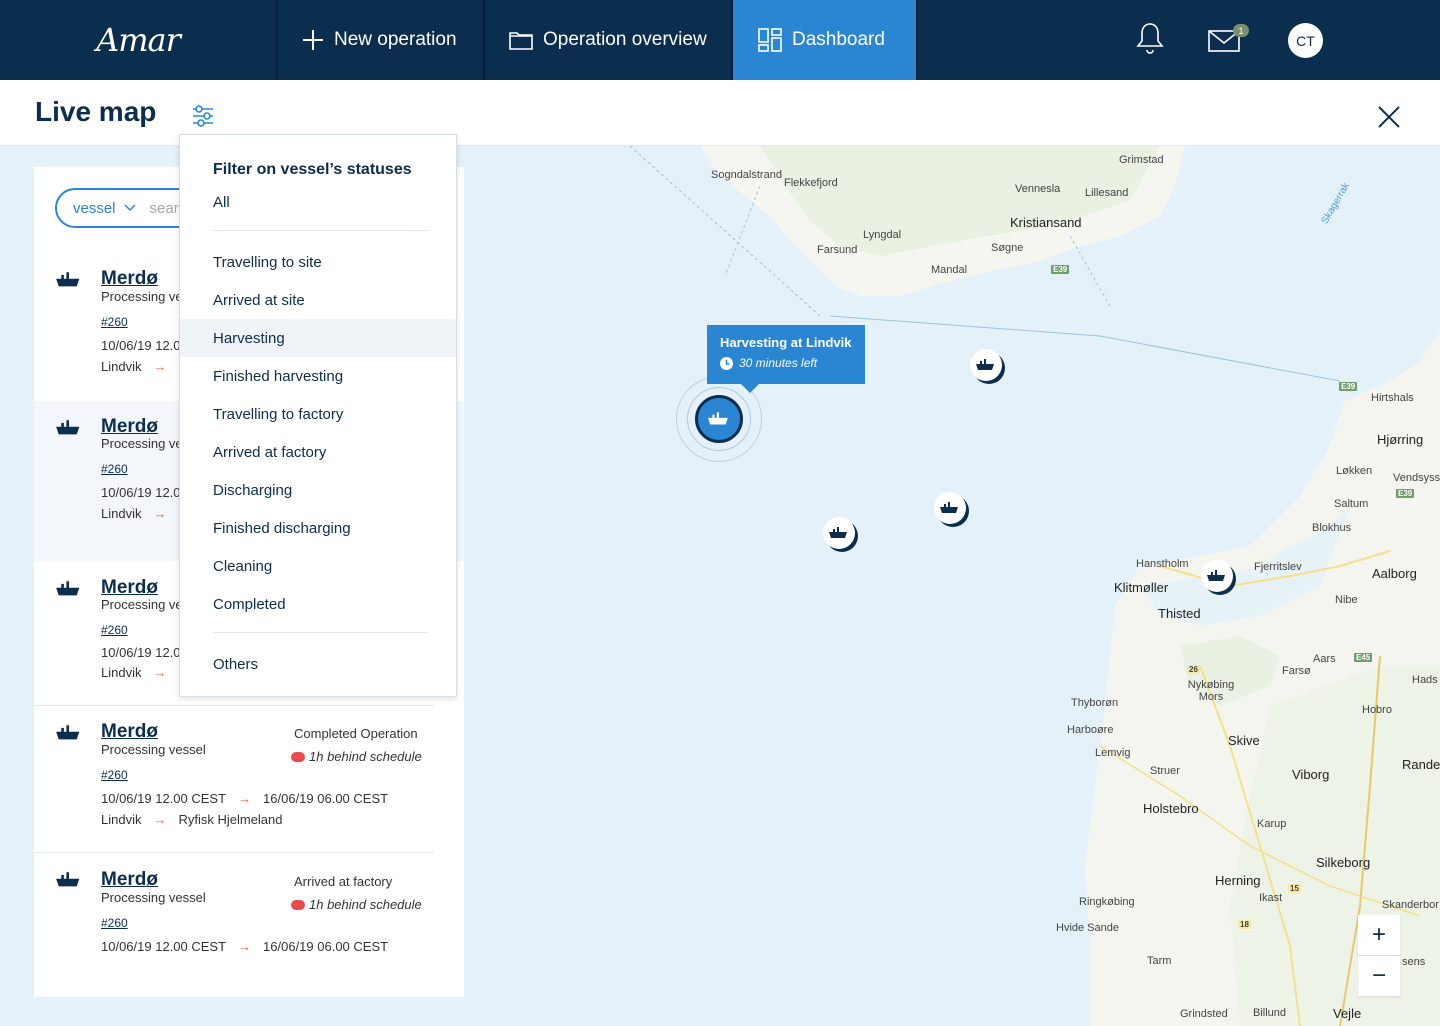 This screenshot has height=1026, width=1440. What do you see at coordinates (1141, 160) in the screenshot?
I see `map-label: Grimstad` at bounding box center [1141, 160].